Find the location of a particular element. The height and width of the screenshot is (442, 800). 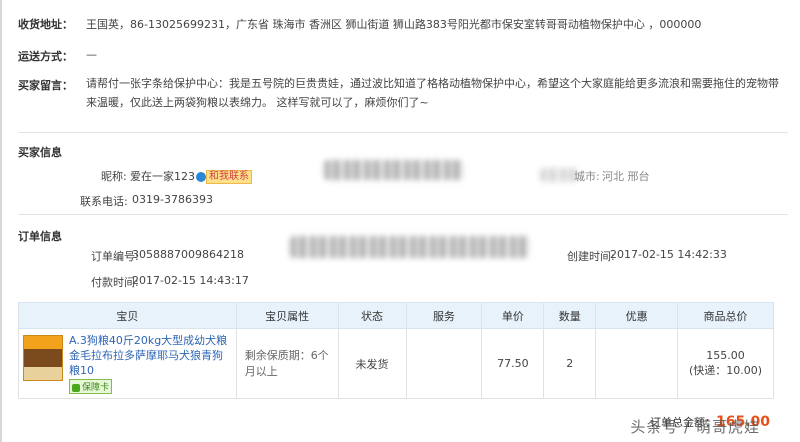

phone-value: 0319-3786393 is located at coordinates (172, 199).